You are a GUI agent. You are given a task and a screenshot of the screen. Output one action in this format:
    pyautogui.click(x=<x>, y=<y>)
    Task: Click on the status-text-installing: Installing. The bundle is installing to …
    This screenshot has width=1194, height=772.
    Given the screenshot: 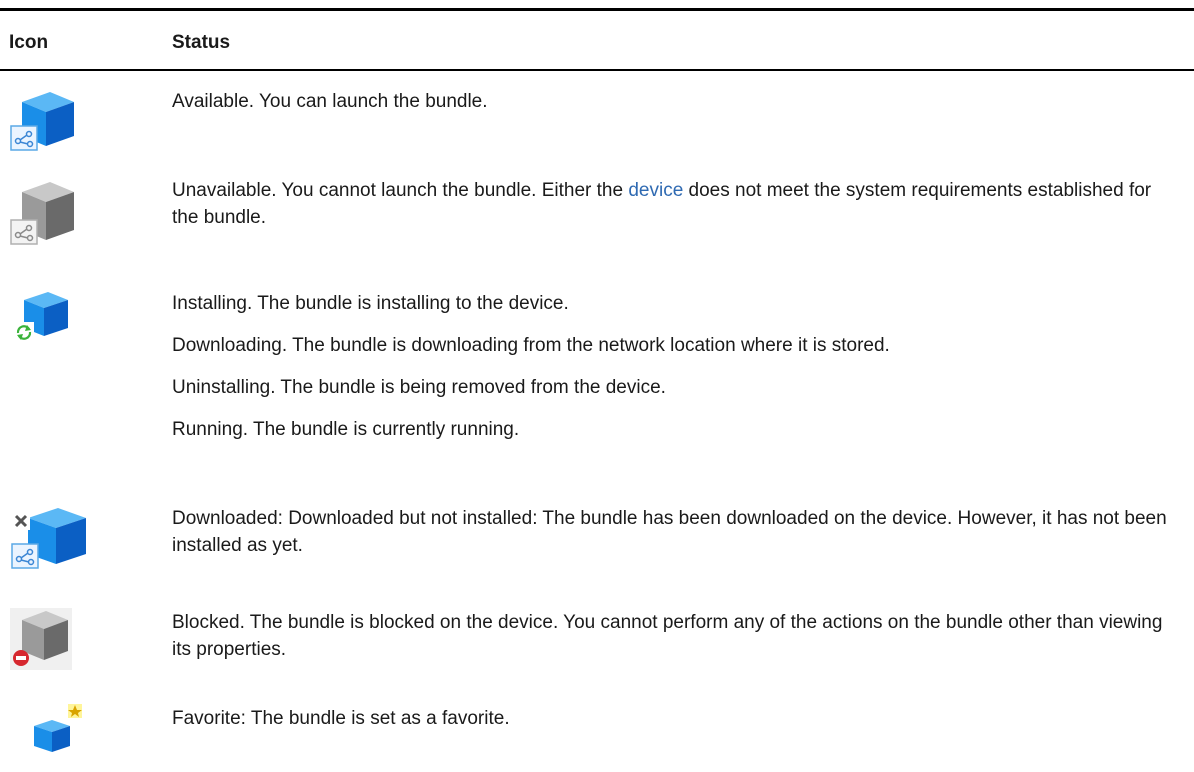 What is the action you would take?
    pyautogui.click(x=370, y=303)
    